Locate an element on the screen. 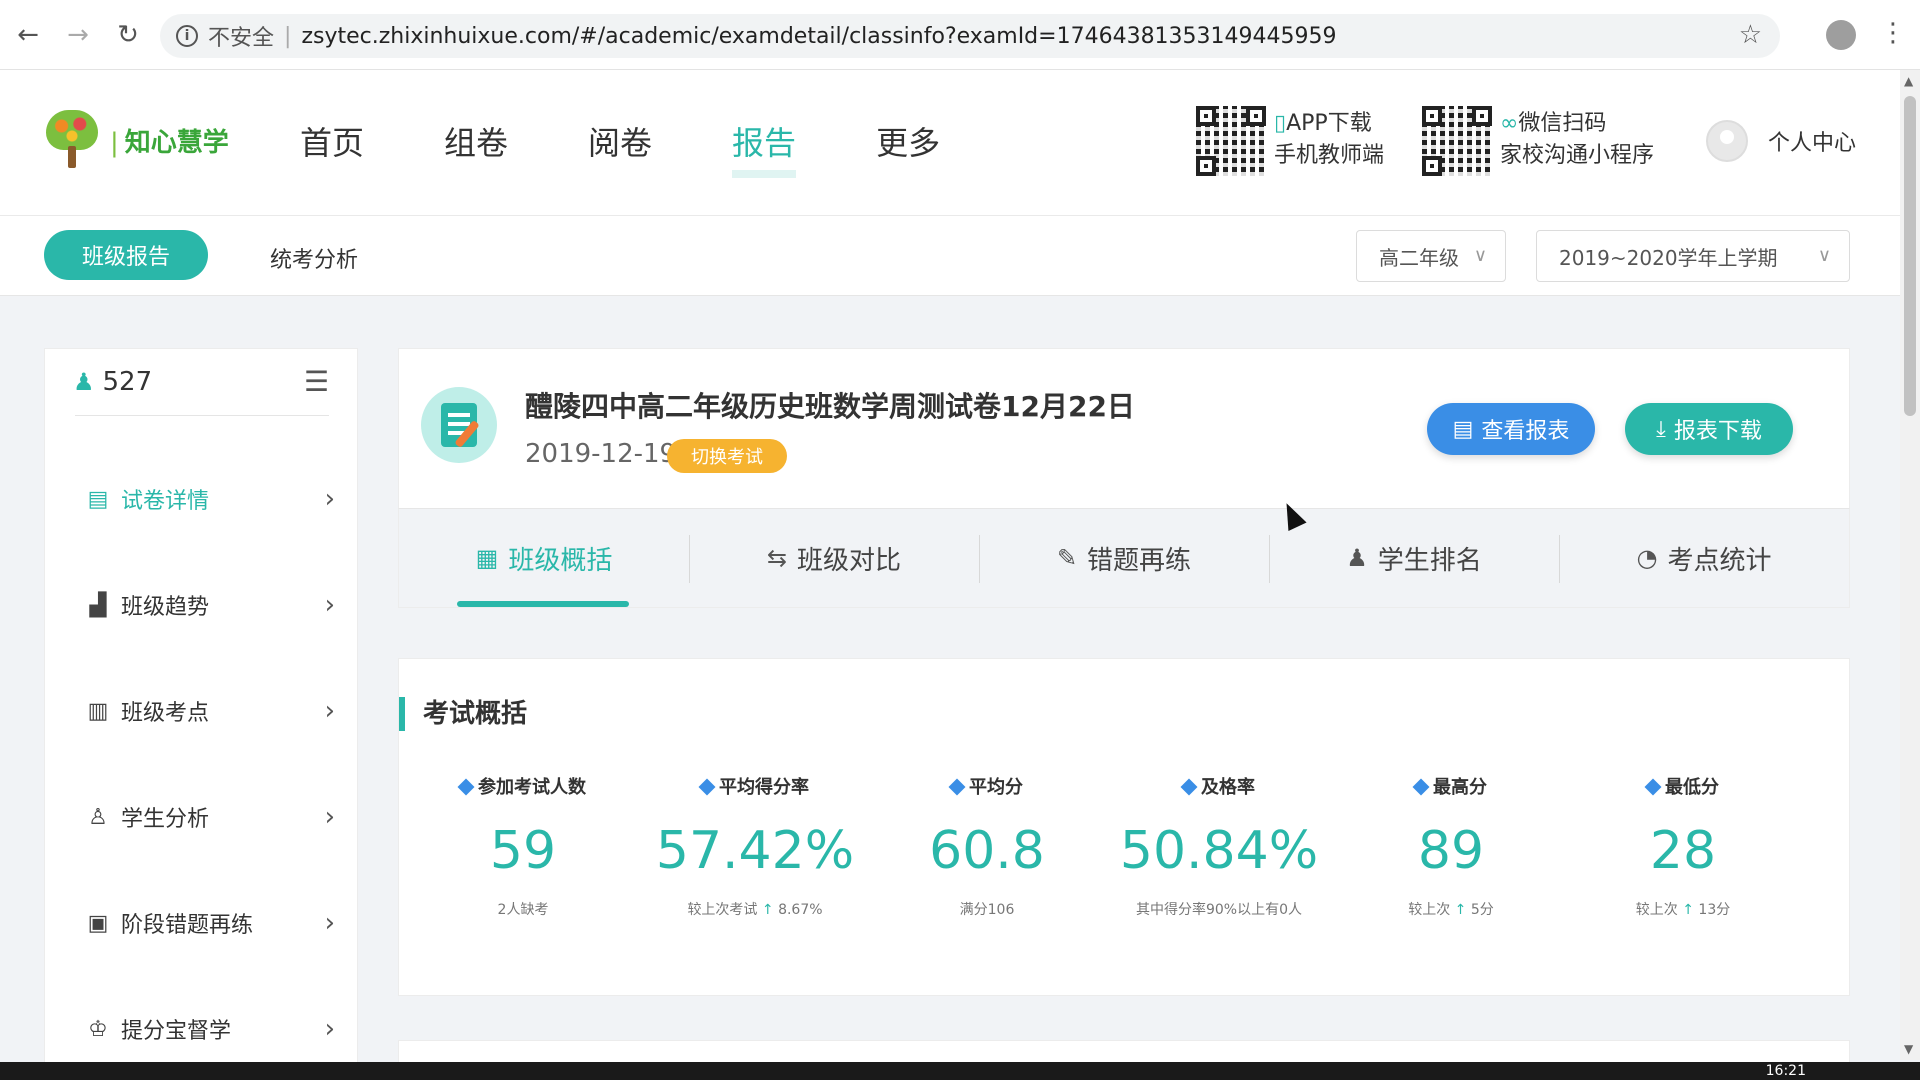 The image size is (1920, 1080). browser-menu-icon: ⋮ is located at coordinates (1893, 33).